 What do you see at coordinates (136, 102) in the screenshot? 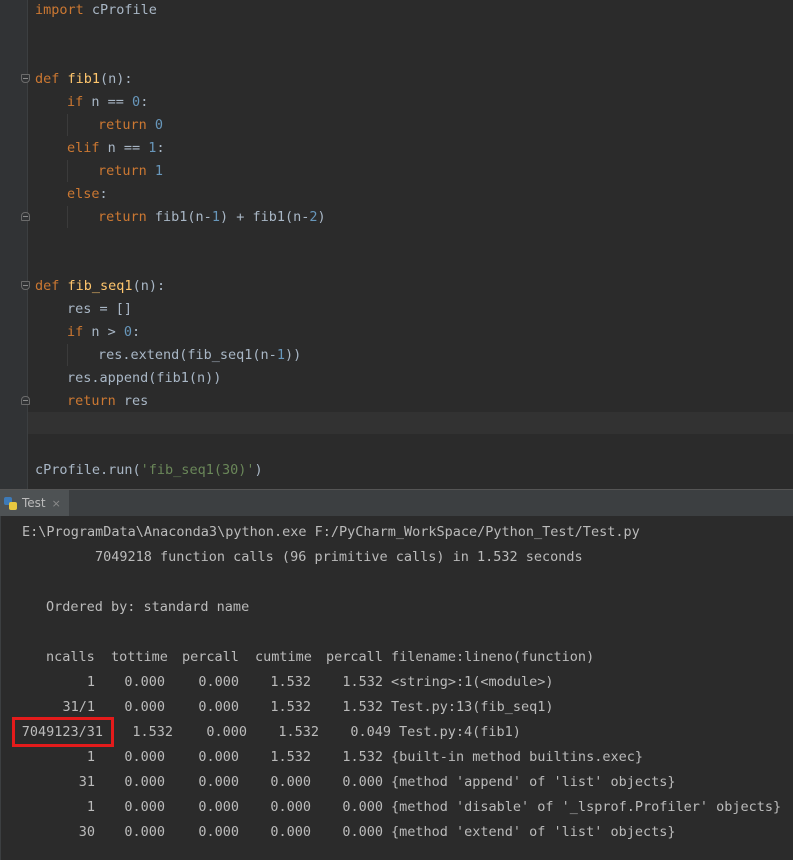
I see `code-token: 0` at bounding box center [136, 102].